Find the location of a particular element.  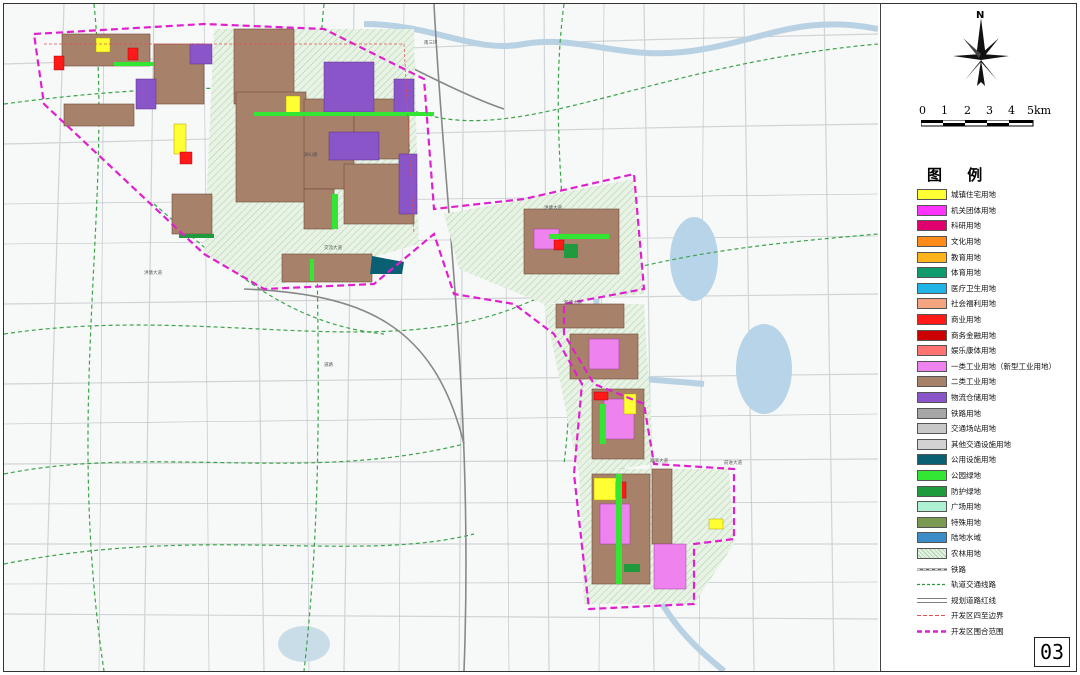

legend-item: 农林用地 is located at coordinates (986, 554).